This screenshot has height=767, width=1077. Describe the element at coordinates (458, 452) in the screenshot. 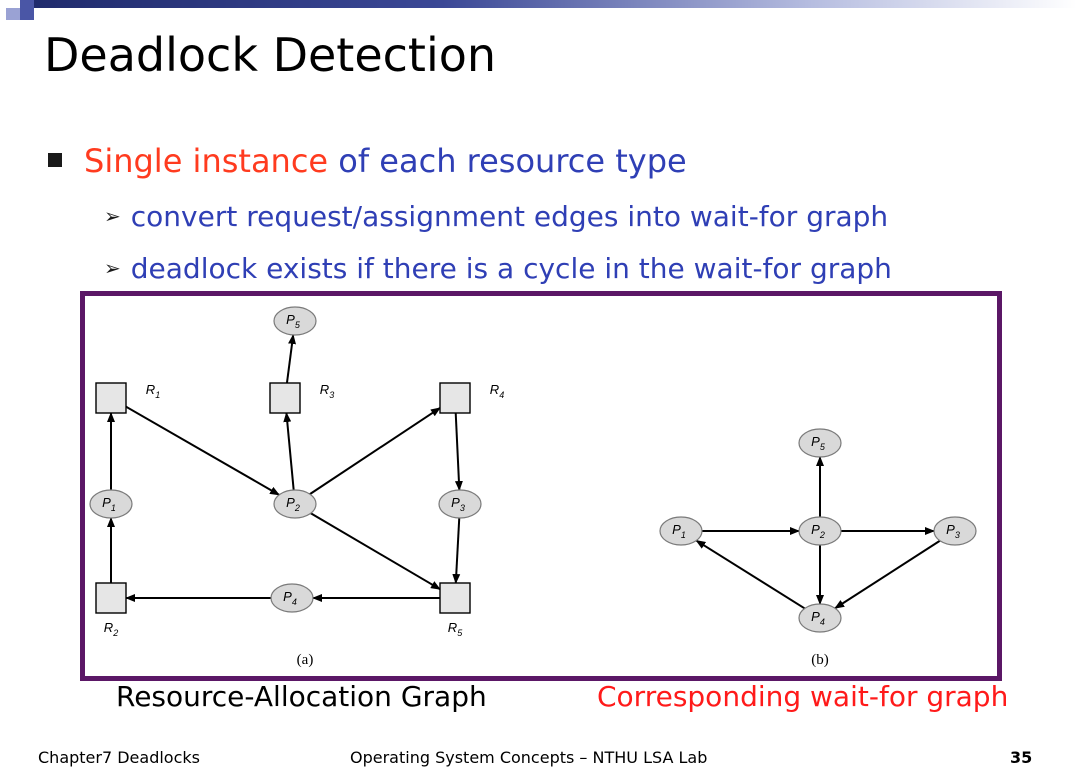

I see `a-edge-r4-p3` at that location.